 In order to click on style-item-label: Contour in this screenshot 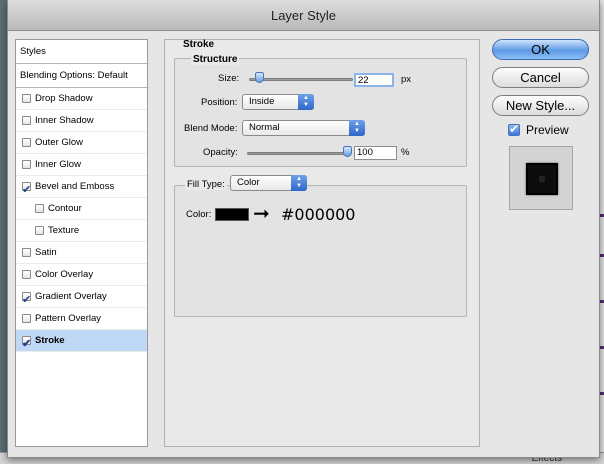, I will do `click(65, 208)`.